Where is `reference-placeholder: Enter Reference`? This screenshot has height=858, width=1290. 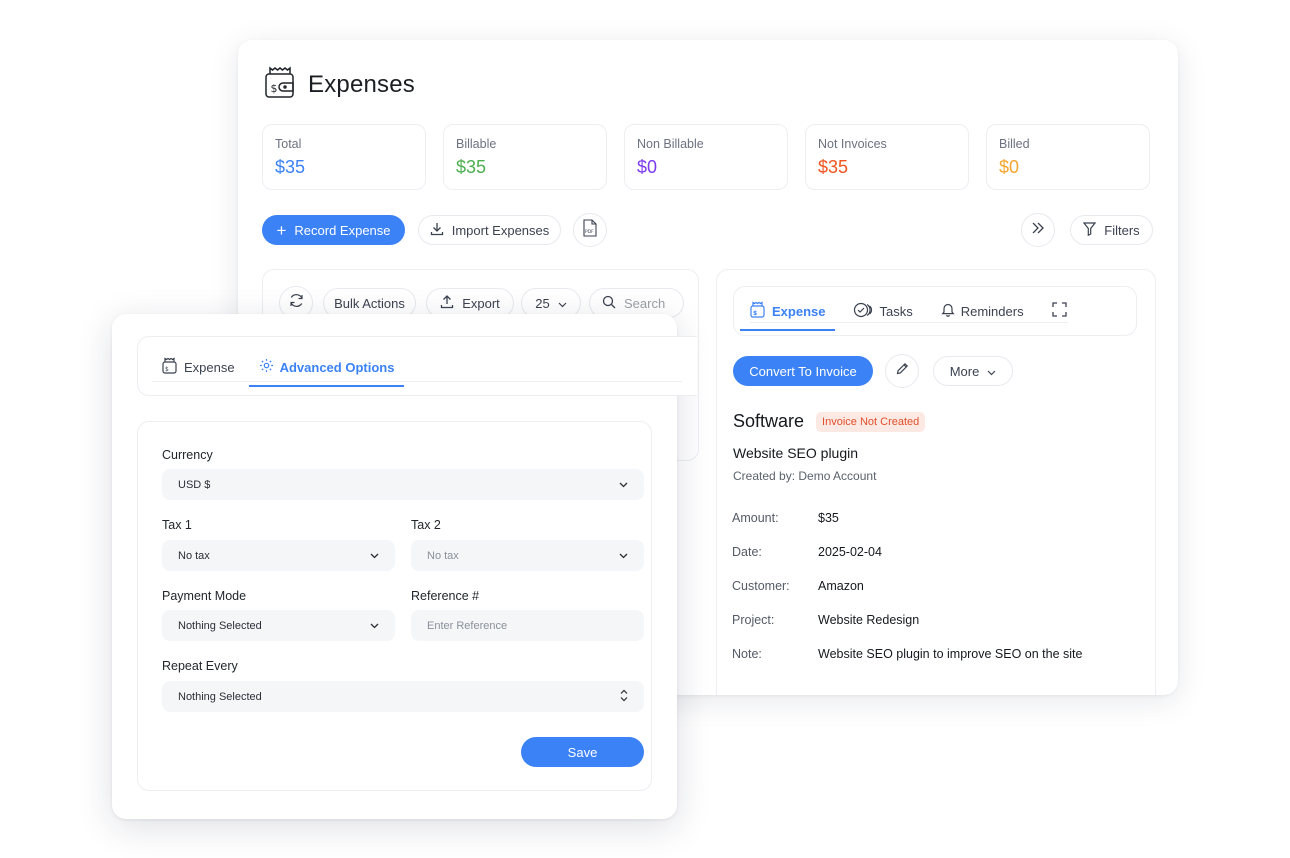 reference-placeholder: Enter Reference is located at coordinates (467, 625).